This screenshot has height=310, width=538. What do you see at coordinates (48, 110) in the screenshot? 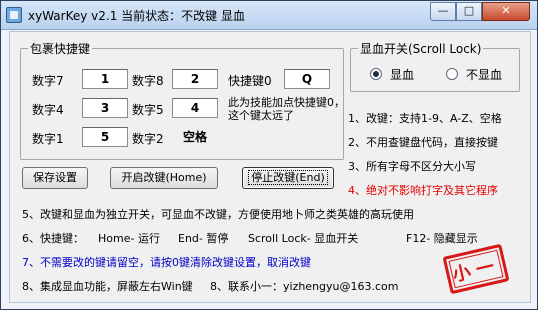
I see `key-label-4: 数字4` at bounding box center [48, 110].